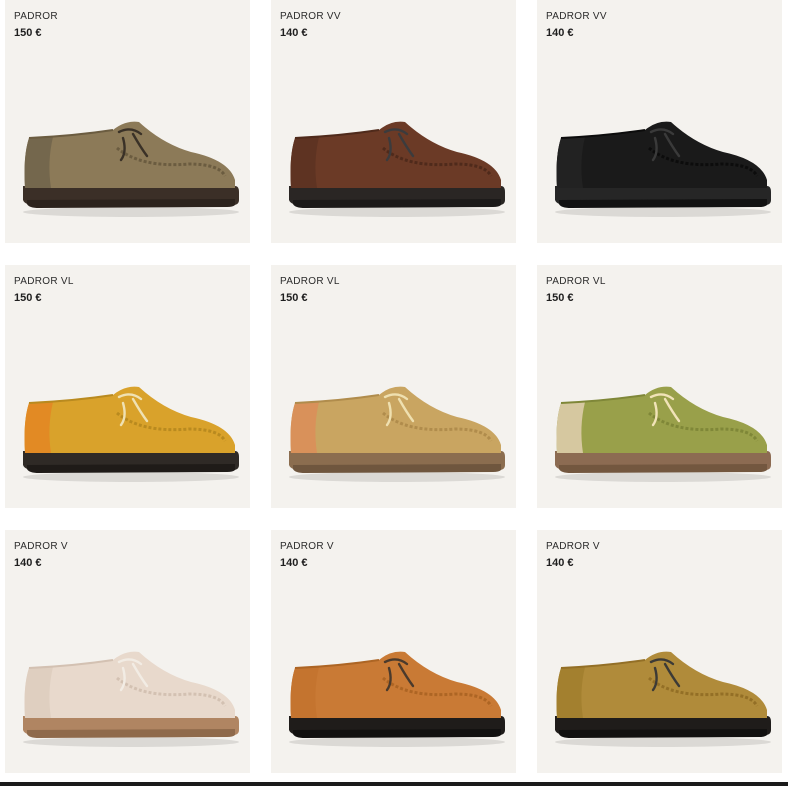 This screenshot has height=786, width=788. What do you see at coordinates (36, 16) in the screenshot?
I see `product-name: PADROR` at bounding box center [36, 16].